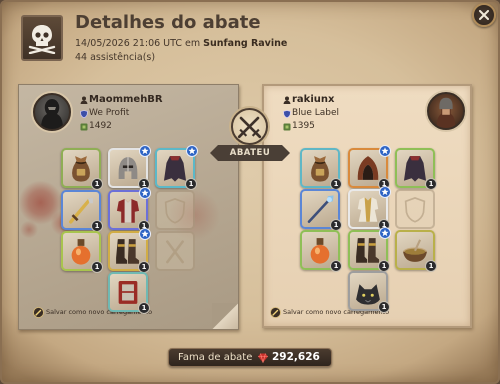  I want to click on killer-guild: We Profit, so click(109, 113).